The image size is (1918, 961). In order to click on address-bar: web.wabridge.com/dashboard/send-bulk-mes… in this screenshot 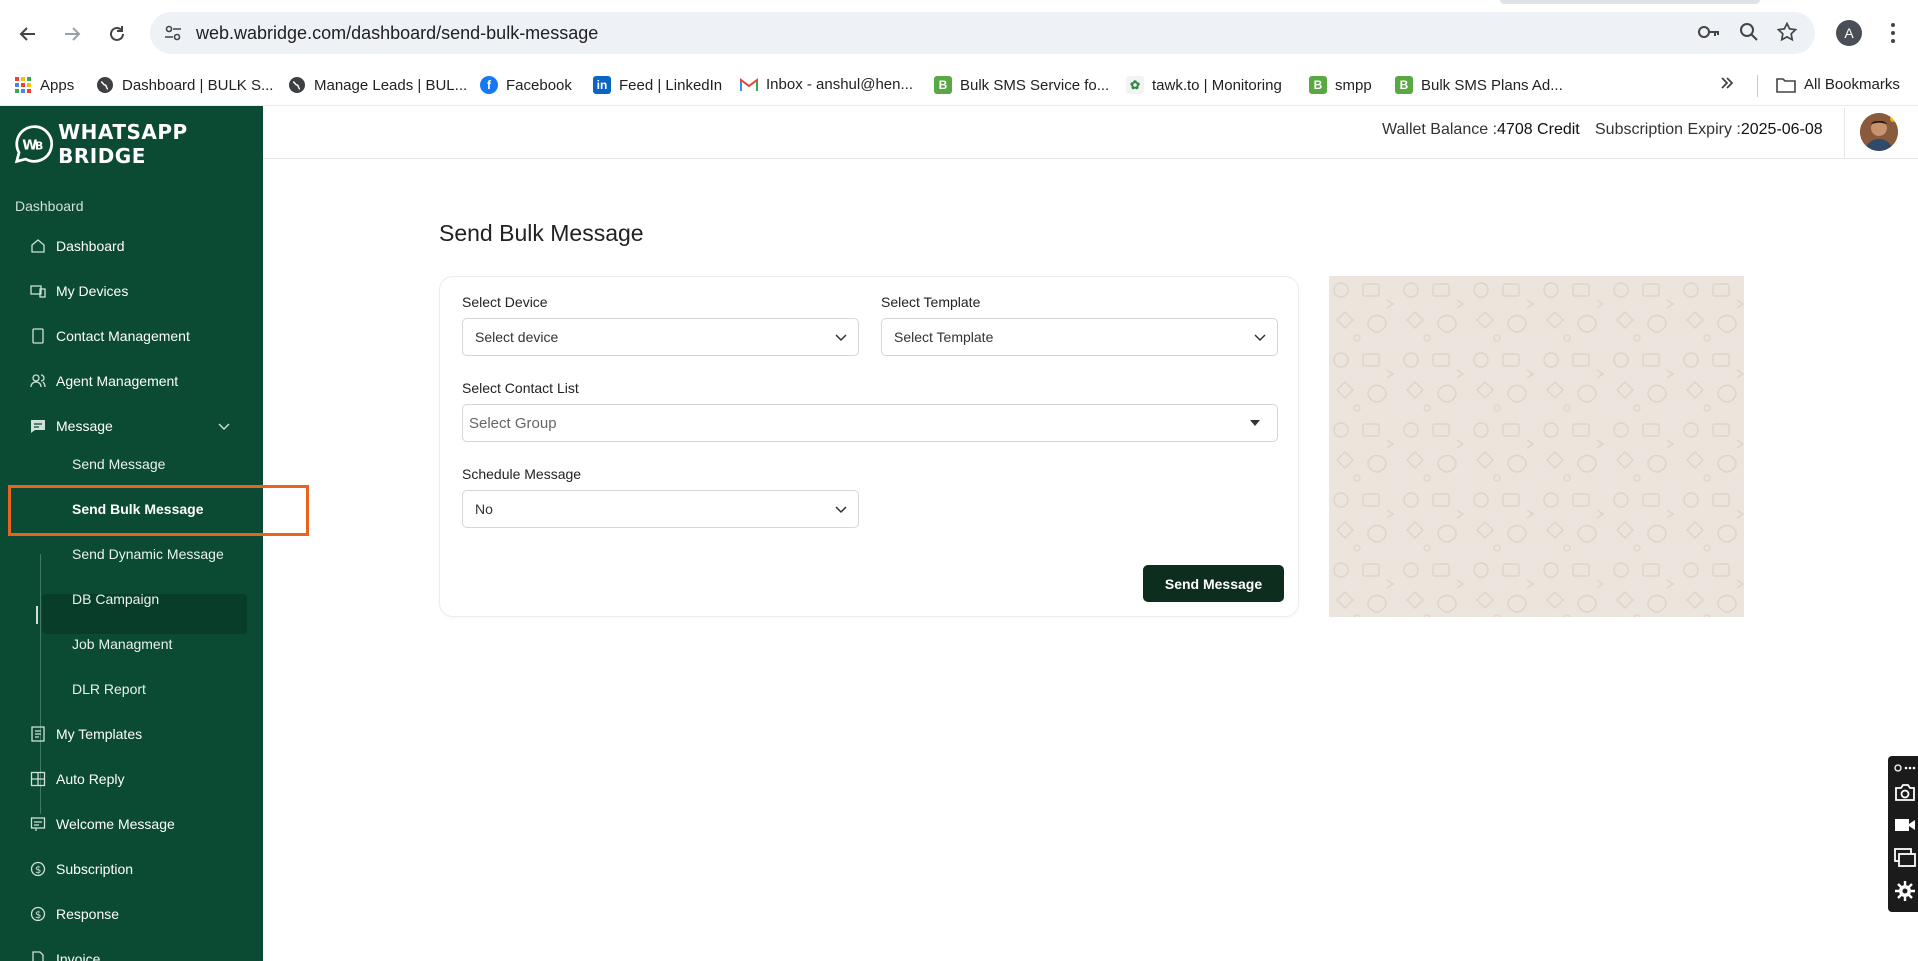, I will do `click(982, 33)`.